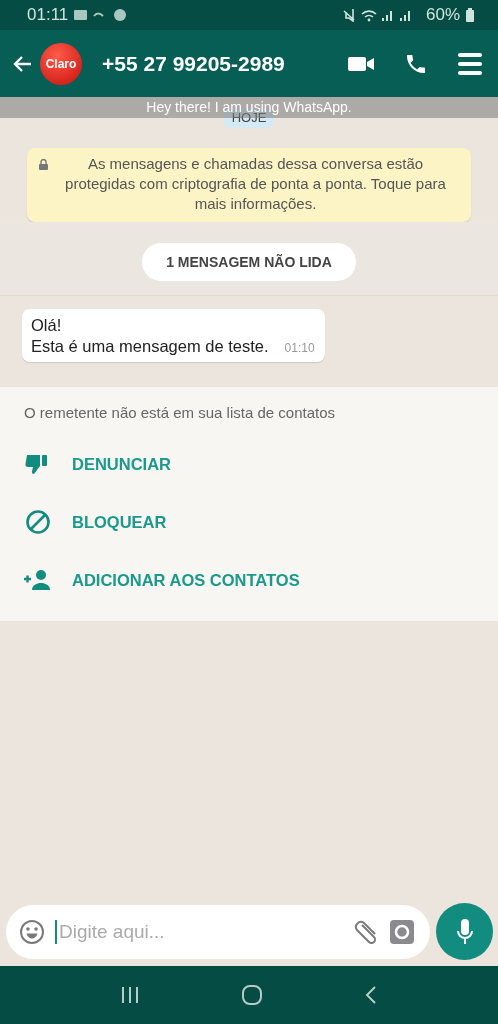 Image resolution: width=498 pixels, height=1024 pixels. Describe the element at coordinates (47, 325) in the screenshot. I see `message-text: Olá!` at that location.